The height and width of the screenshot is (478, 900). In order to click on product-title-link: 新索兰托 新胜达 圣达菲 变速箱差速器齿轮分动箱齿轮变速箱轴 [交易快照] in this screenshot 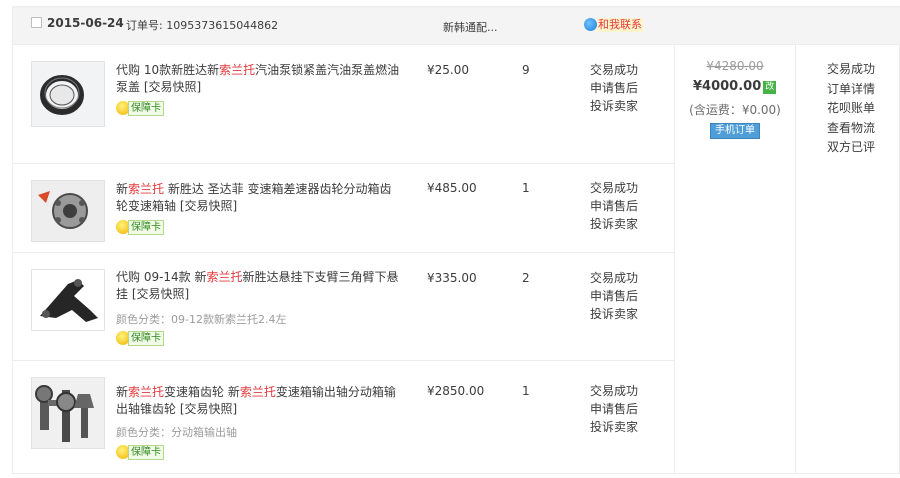, I will do `click(258, 198)`.